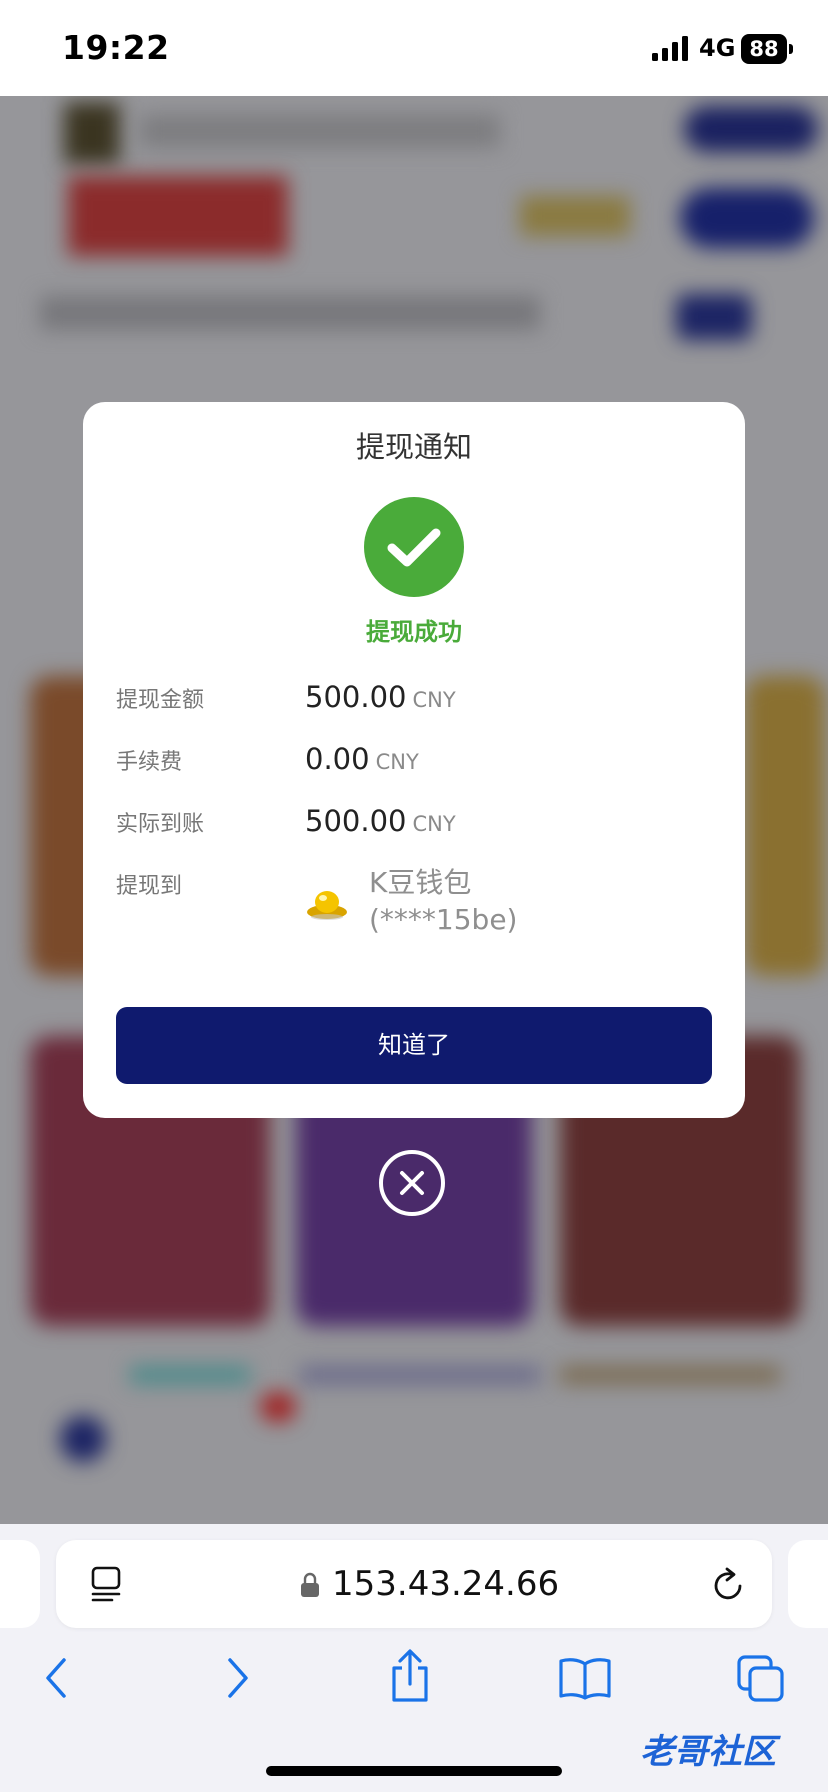 The width and height of the screenshot is (828, 1792). I want to click on close-dialog-button, so click(412, 1183).